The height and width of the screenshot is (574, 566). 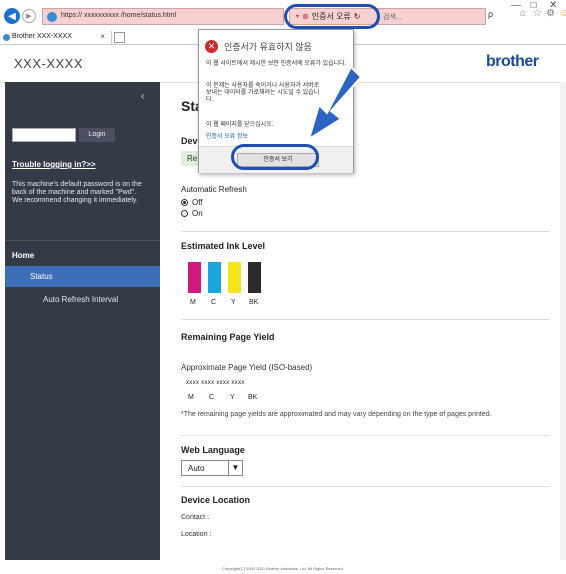 I want to click on ink-bar-m, so click(x=194, y=277).